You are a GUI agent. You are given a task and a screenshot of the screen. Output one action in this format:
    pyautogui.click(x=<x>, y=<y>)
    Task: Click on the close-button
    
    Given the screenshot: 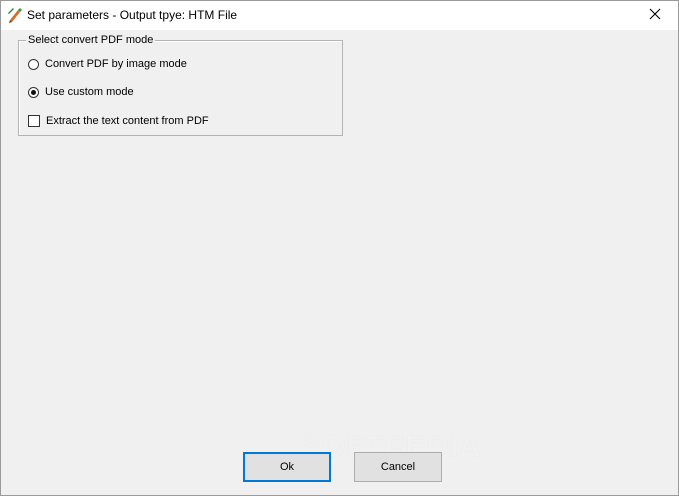 What is the action you would take?
    pyautogui.click(x=655, y=15)
    